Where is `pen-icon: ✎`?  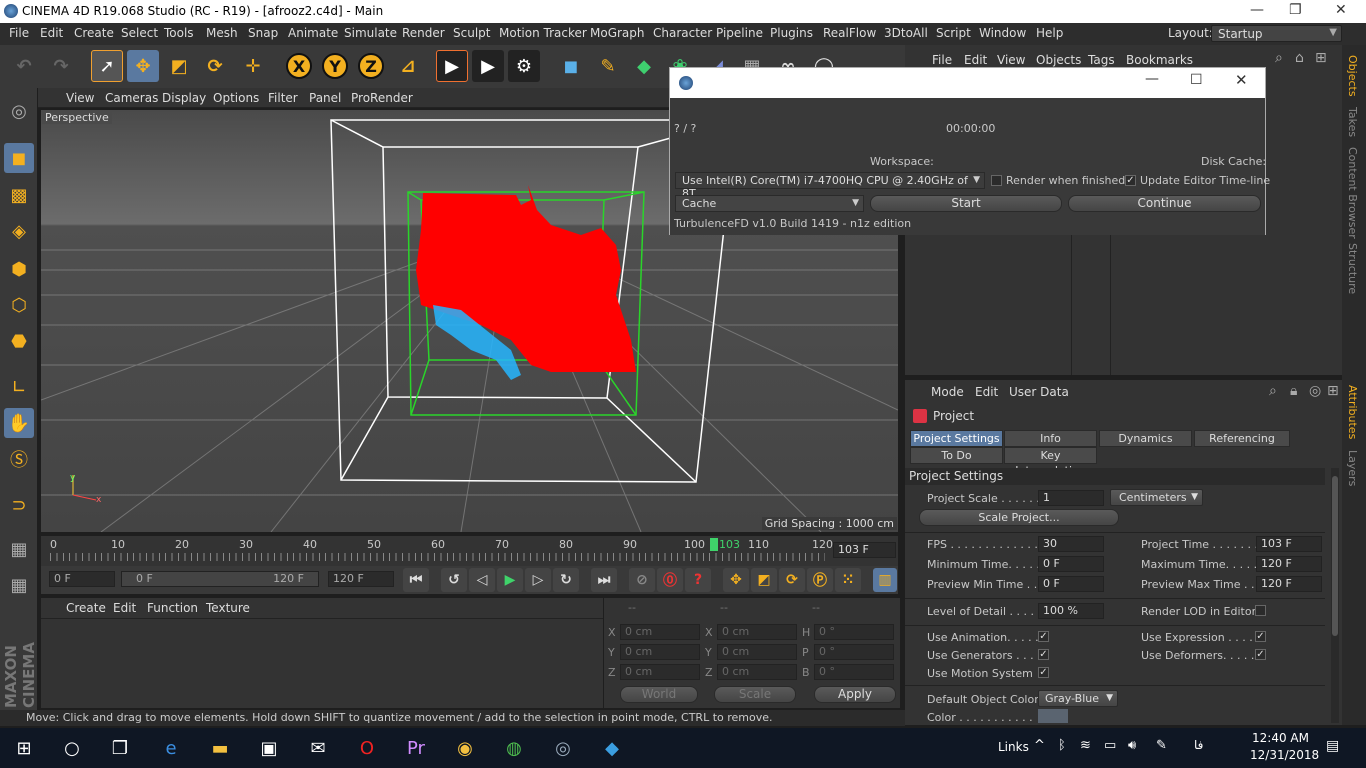
pen-icon: ✎ is located at coordinates (1161, 745).